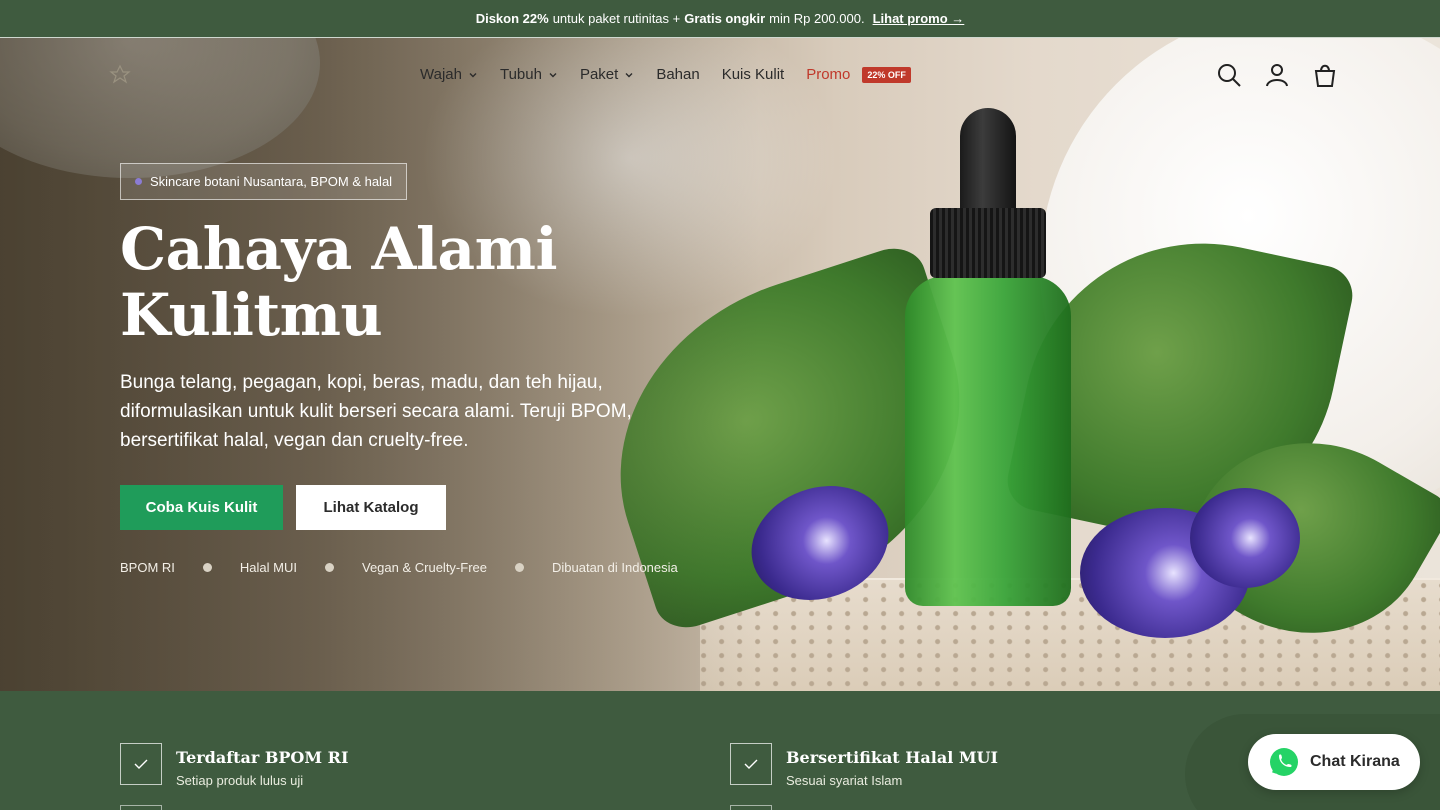 The width and height of the screenshot is (1440, 810). Describe the element at coordinates (886, 74) in the screenshot. I see `promo-badge: 22% OFF` at that location.